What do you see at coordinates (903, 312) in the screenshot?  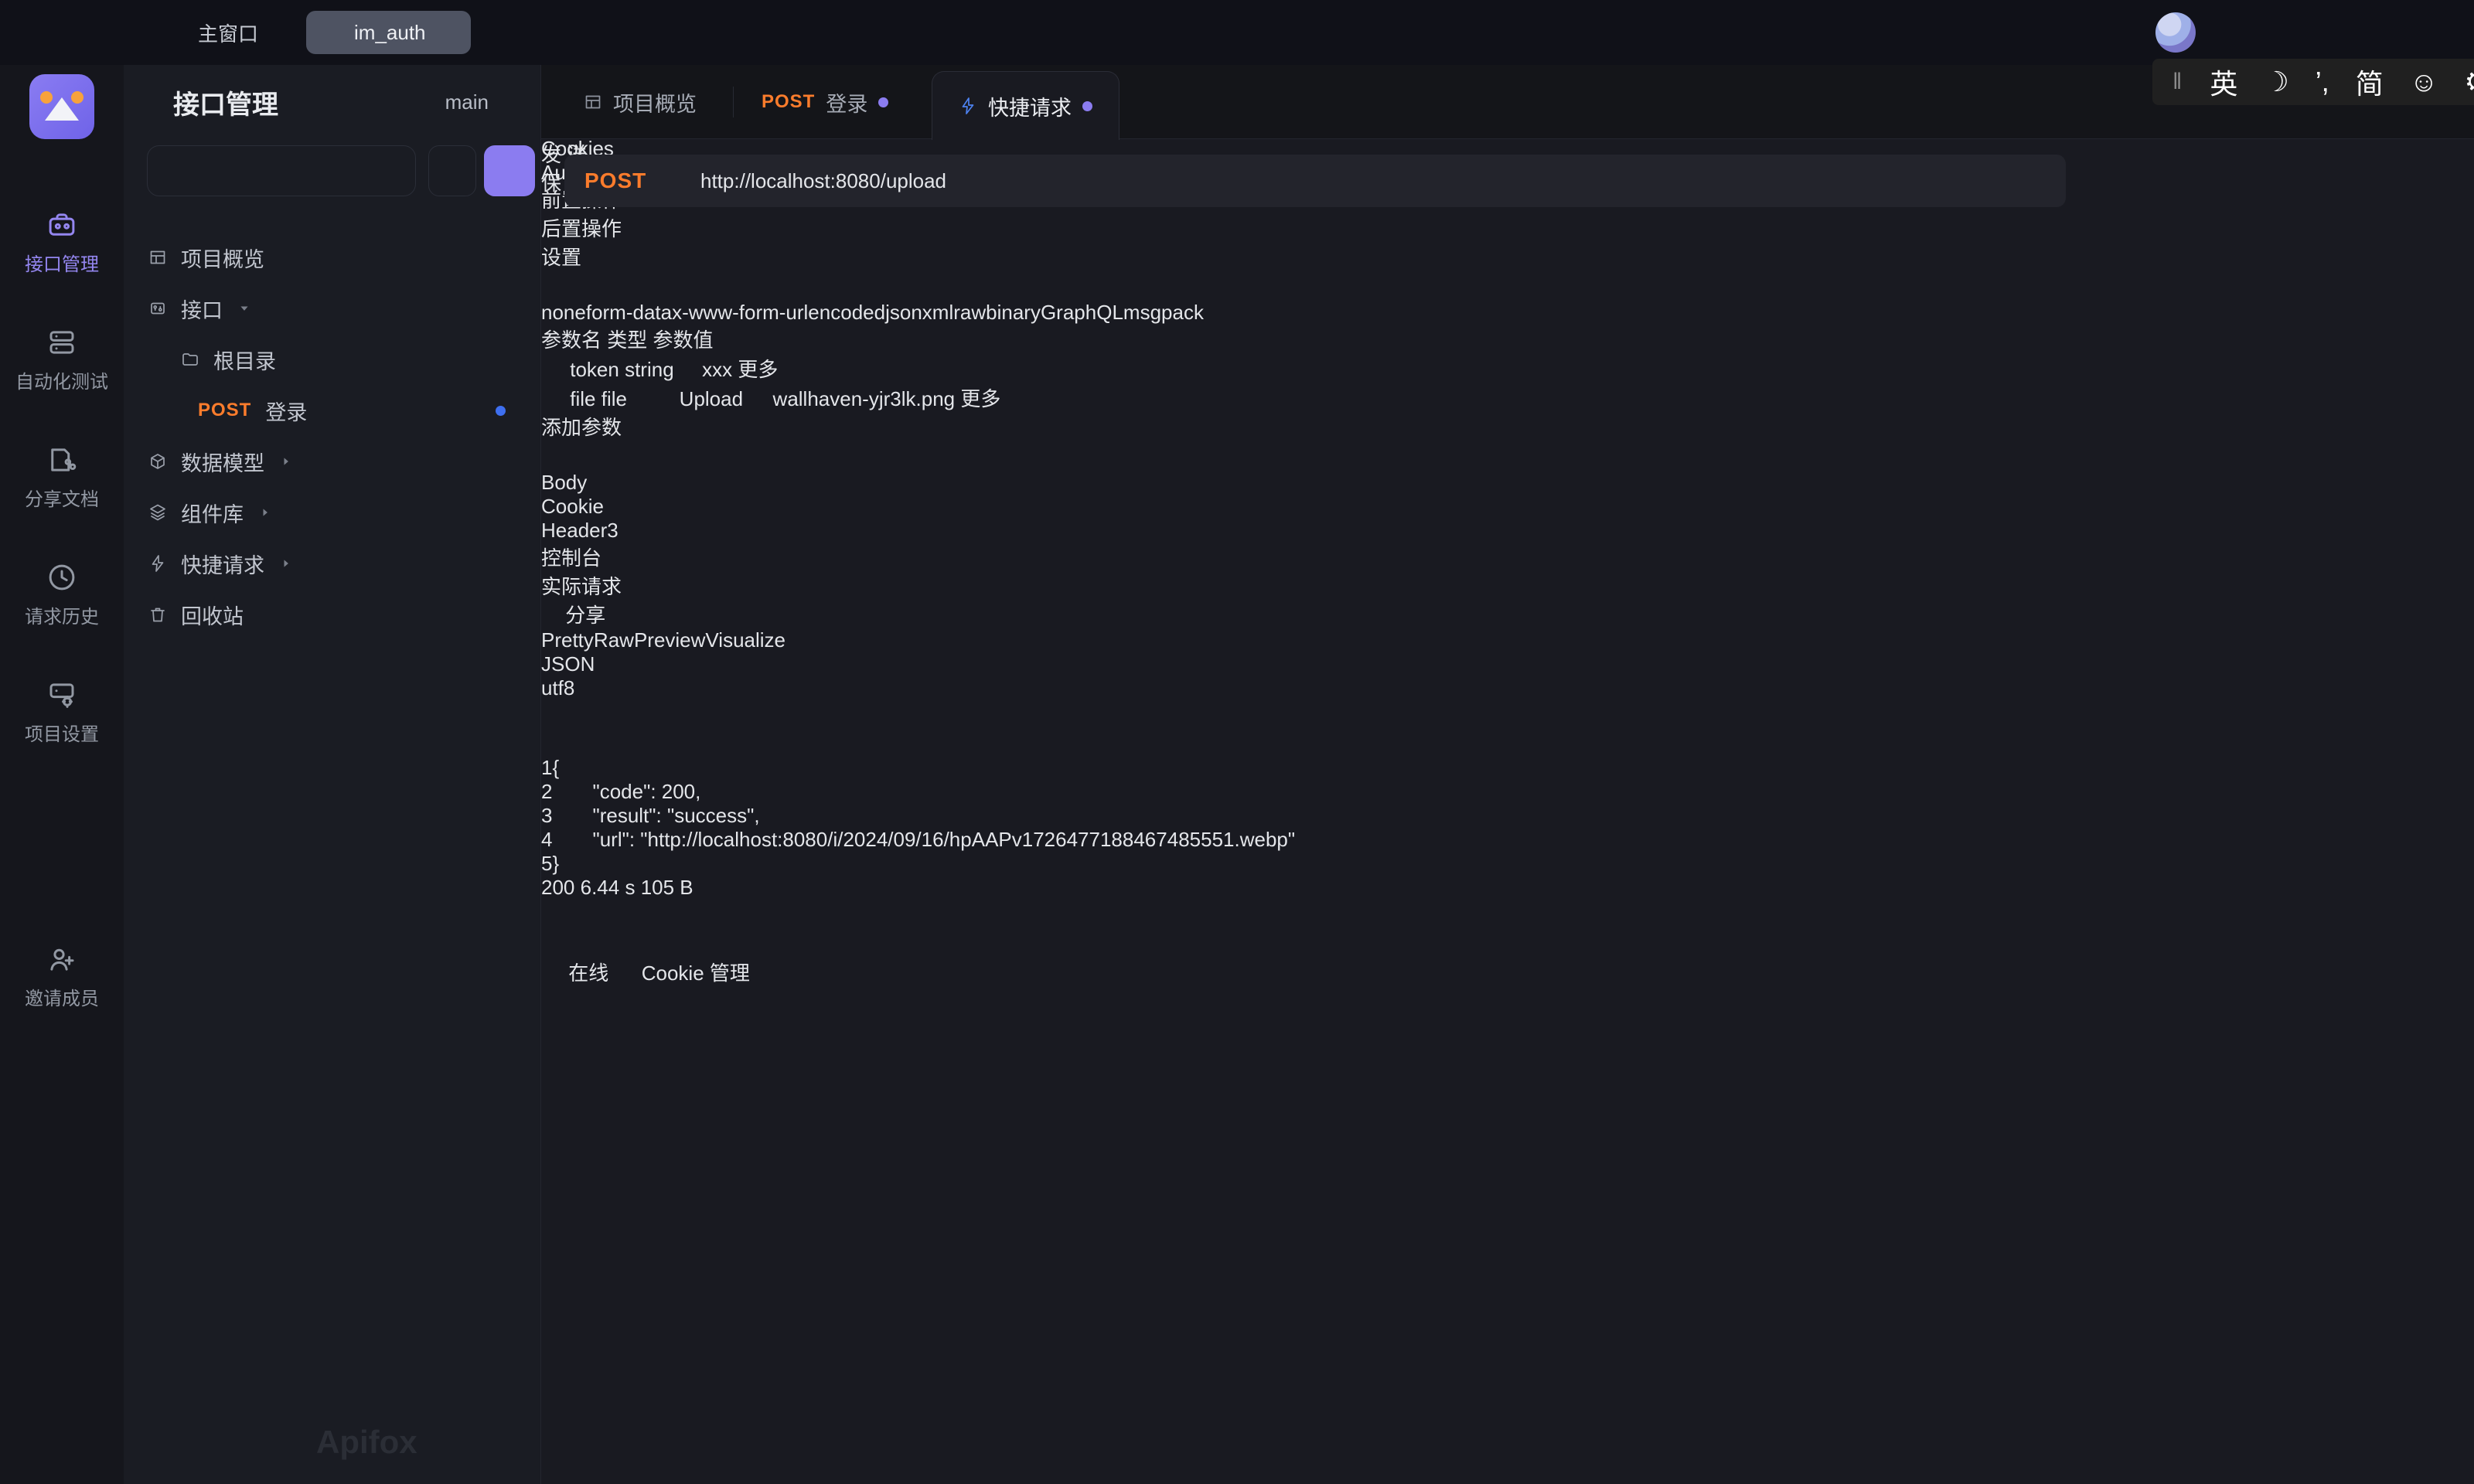 I see `body-type-json: json` at bounding box center [903, 312].